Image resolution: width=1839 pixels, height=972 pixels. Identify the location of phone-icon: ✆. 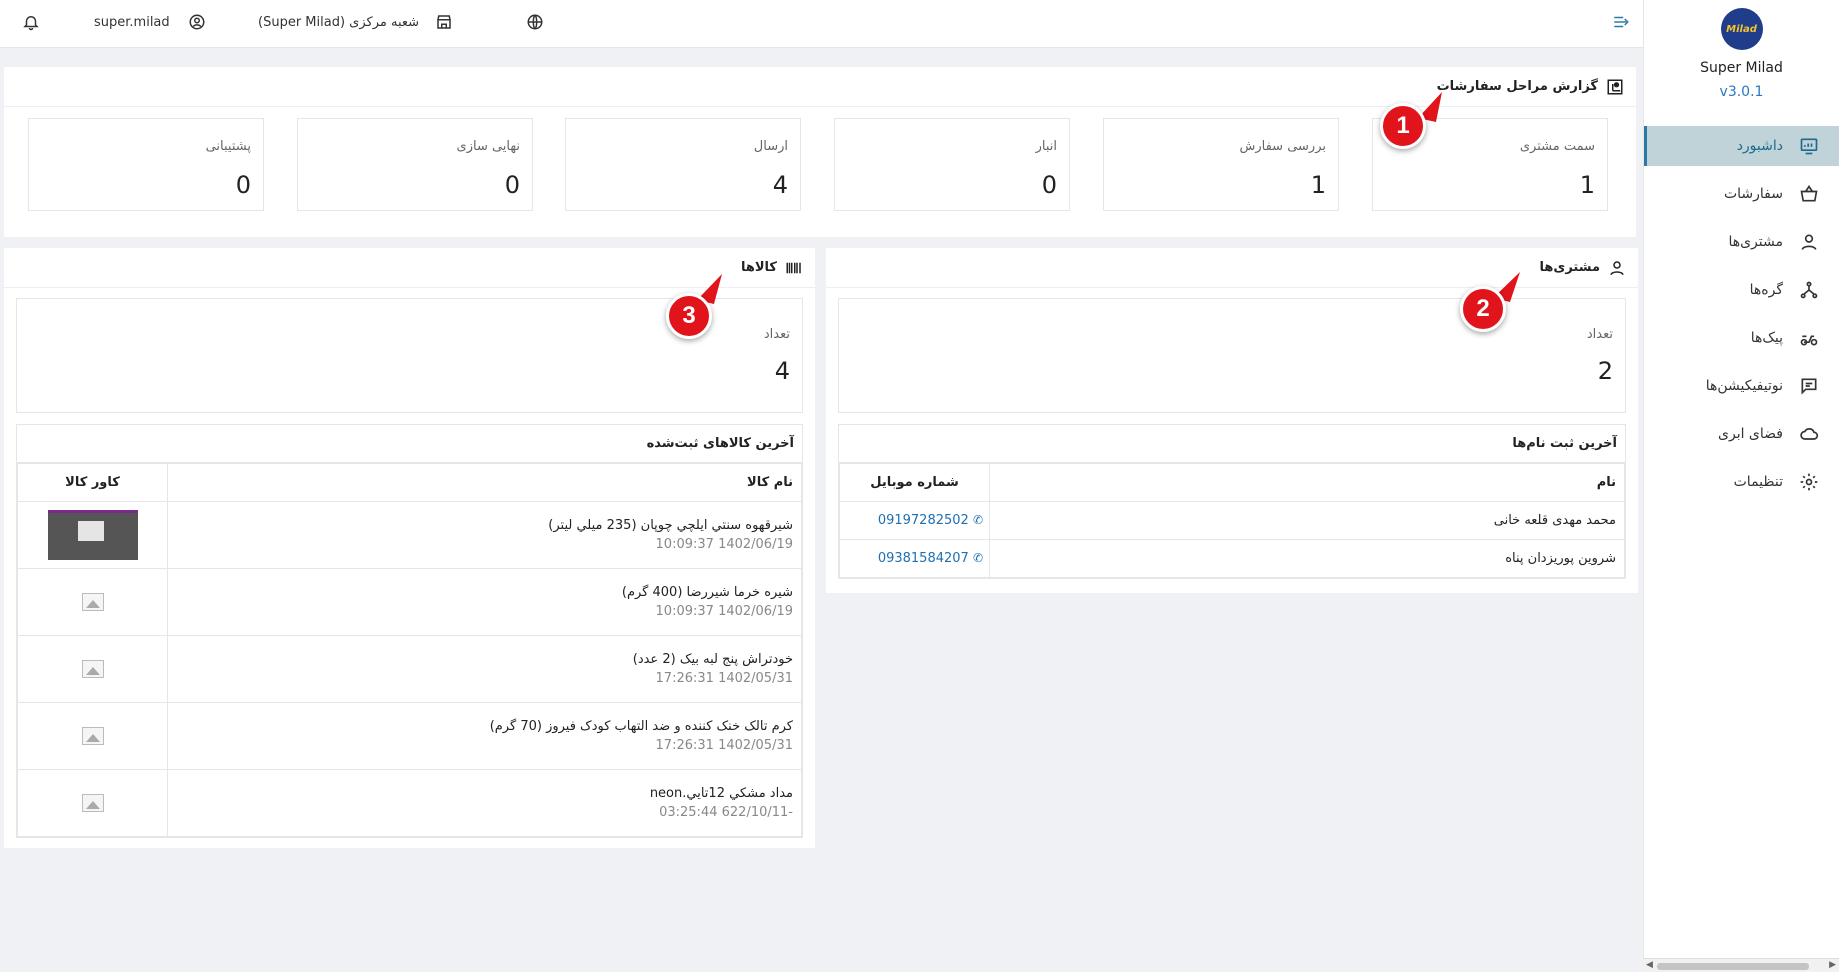
(977, 558).